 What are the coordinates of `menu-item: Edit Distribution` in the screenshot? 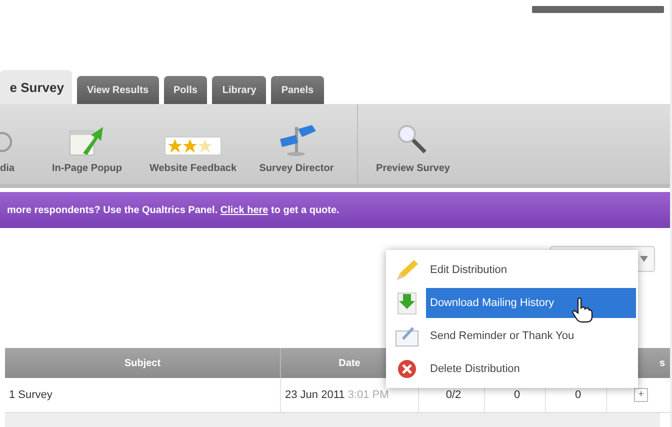 It's located at (531, 269).